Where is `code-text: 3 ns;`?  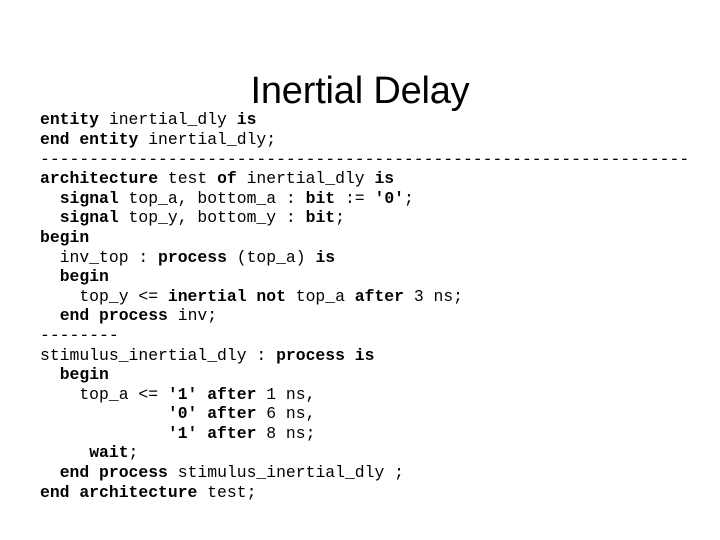
code-text: 3 ns; is located at coordinates (438, 296).